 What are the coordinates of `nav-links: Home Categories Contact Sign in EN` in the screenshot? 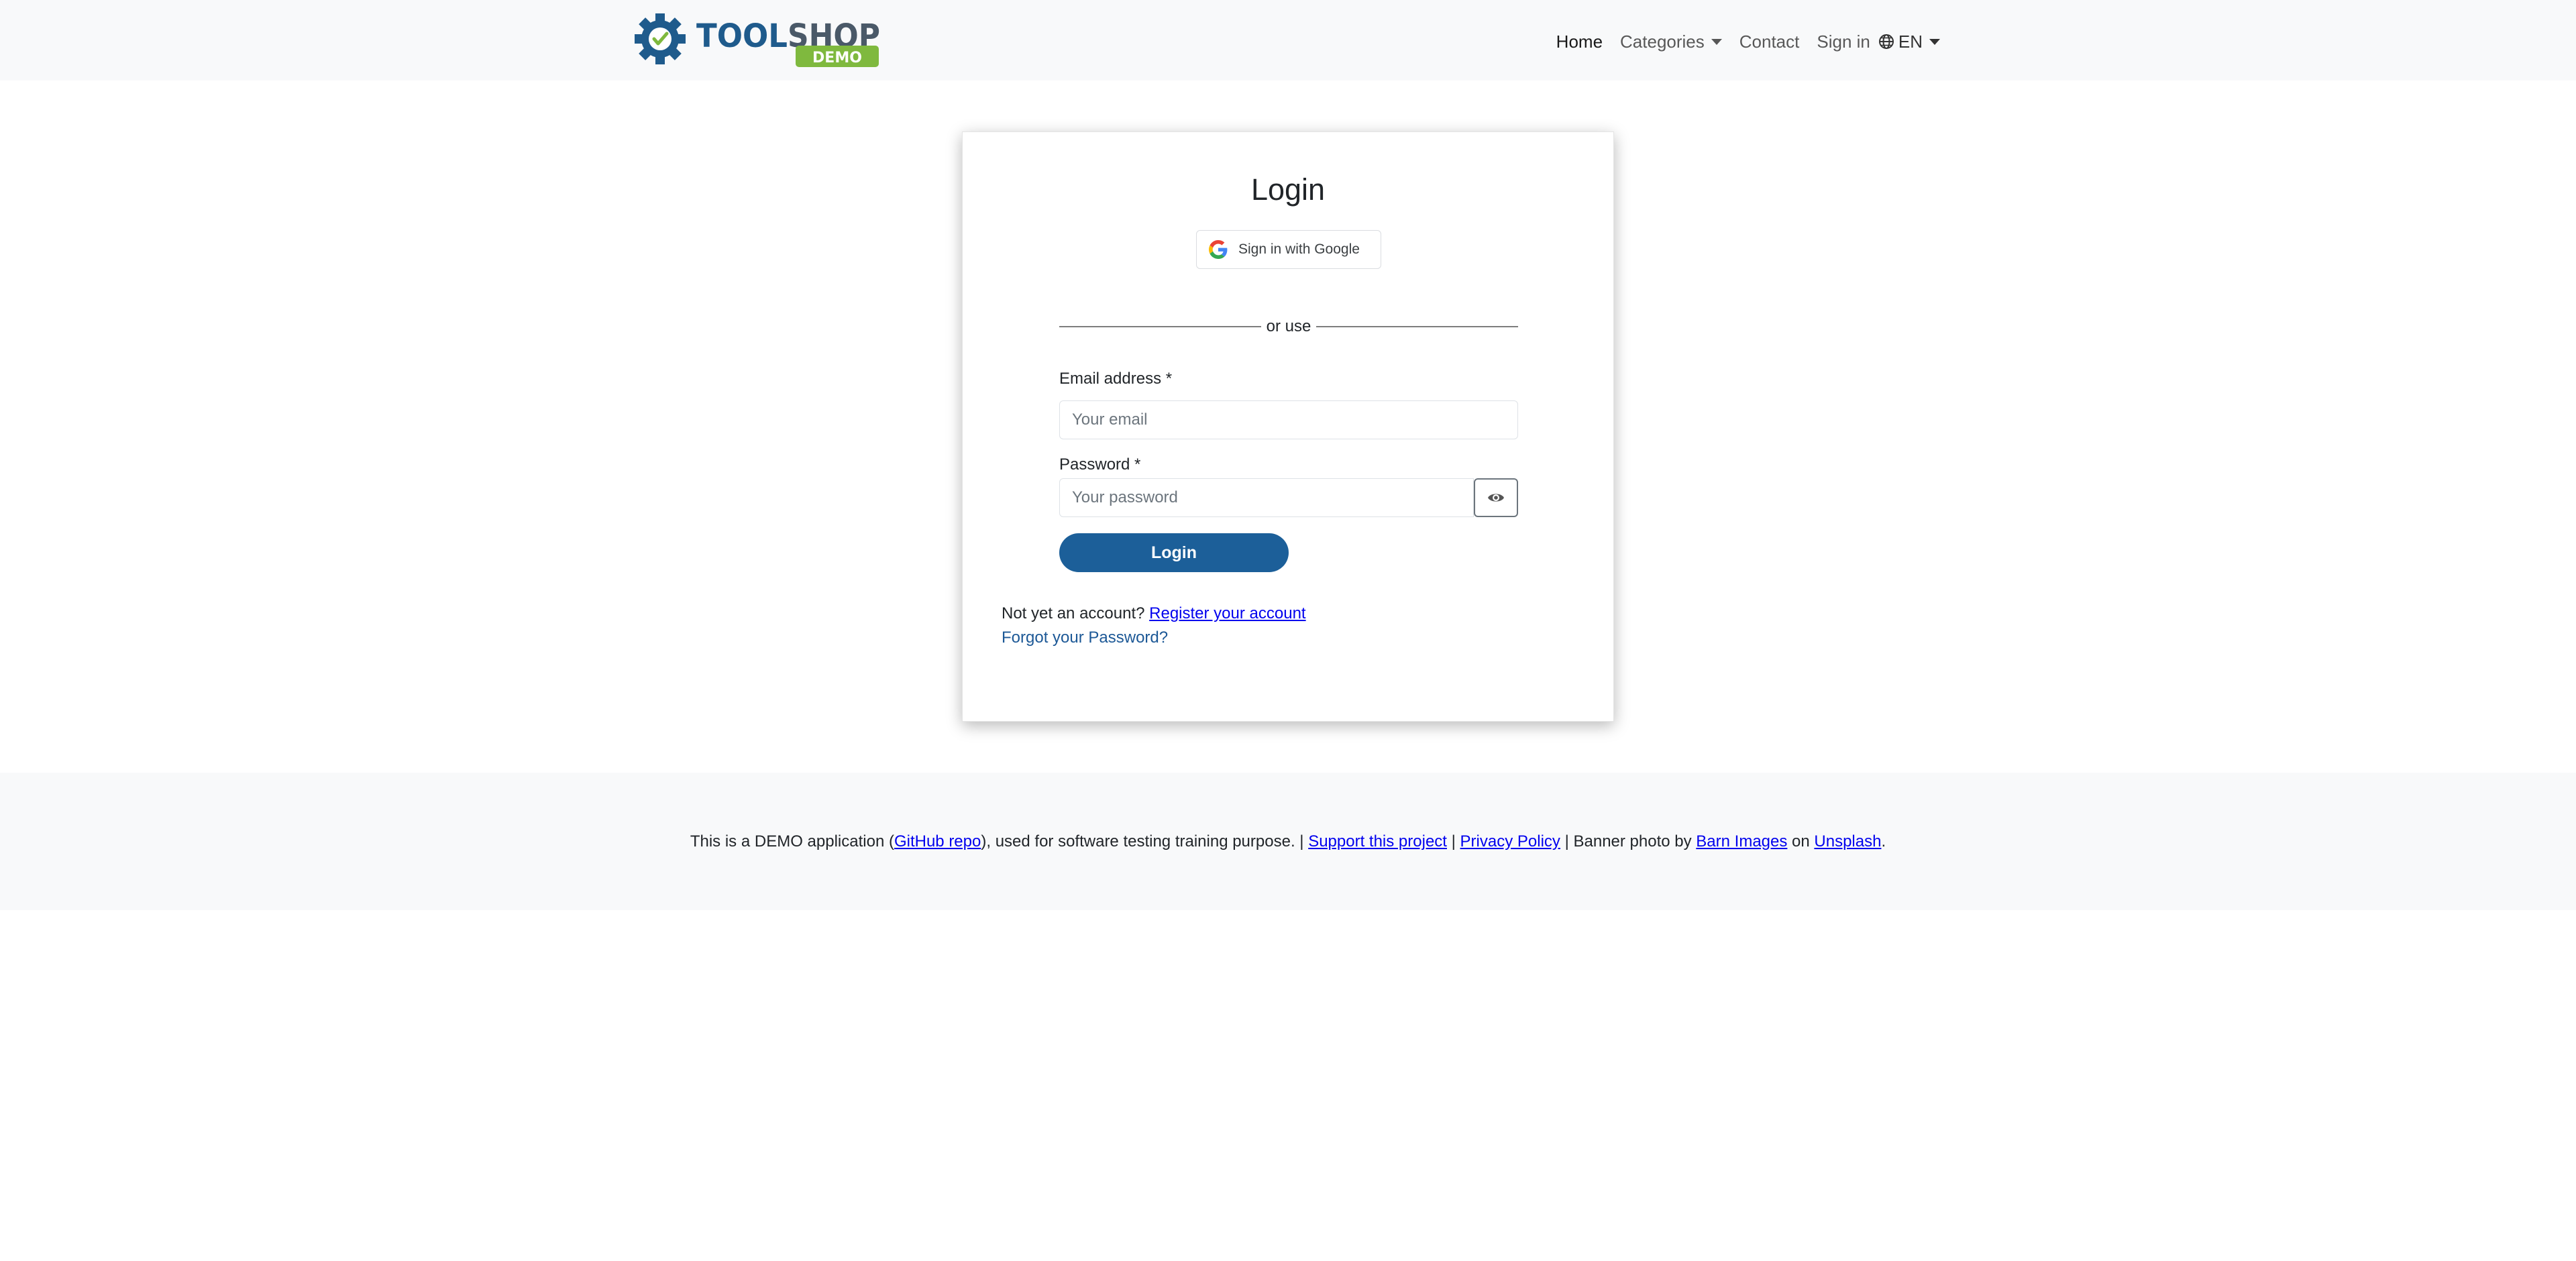 It's located at (1748, 41).